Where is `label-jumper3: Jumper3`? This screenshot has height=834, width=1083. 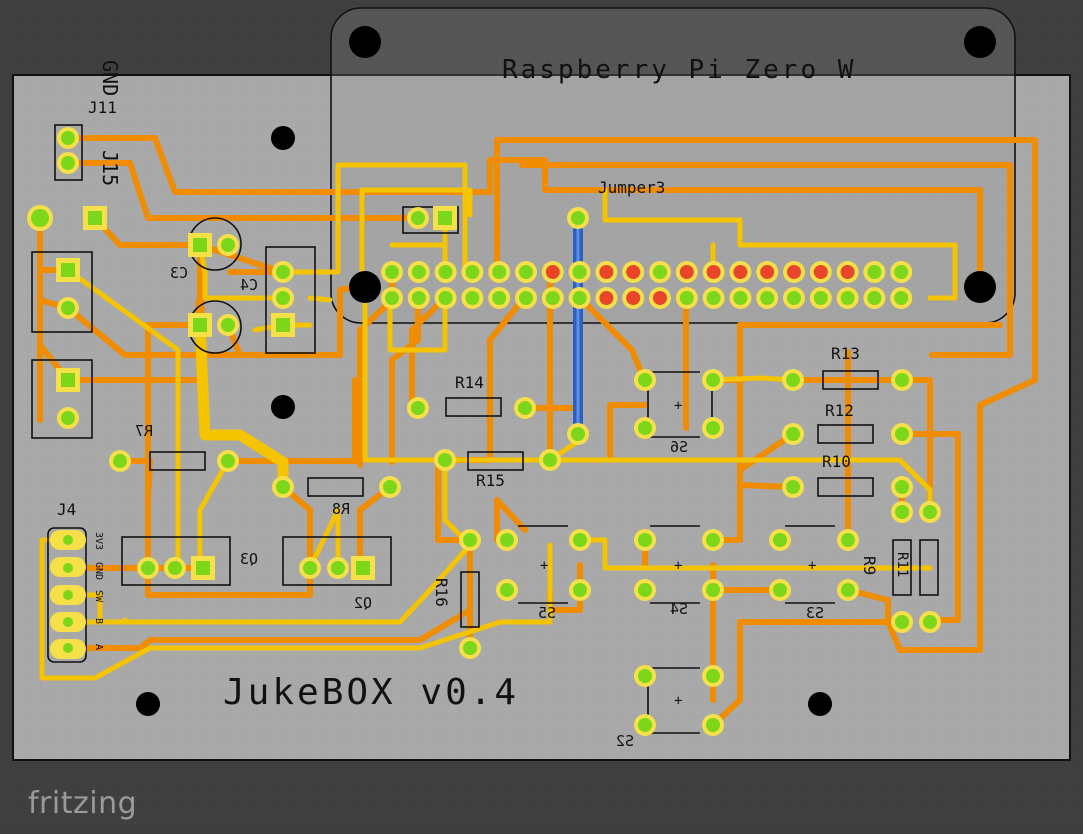
label-jumper3: Jumper3 is located at coordinates (631, 187).